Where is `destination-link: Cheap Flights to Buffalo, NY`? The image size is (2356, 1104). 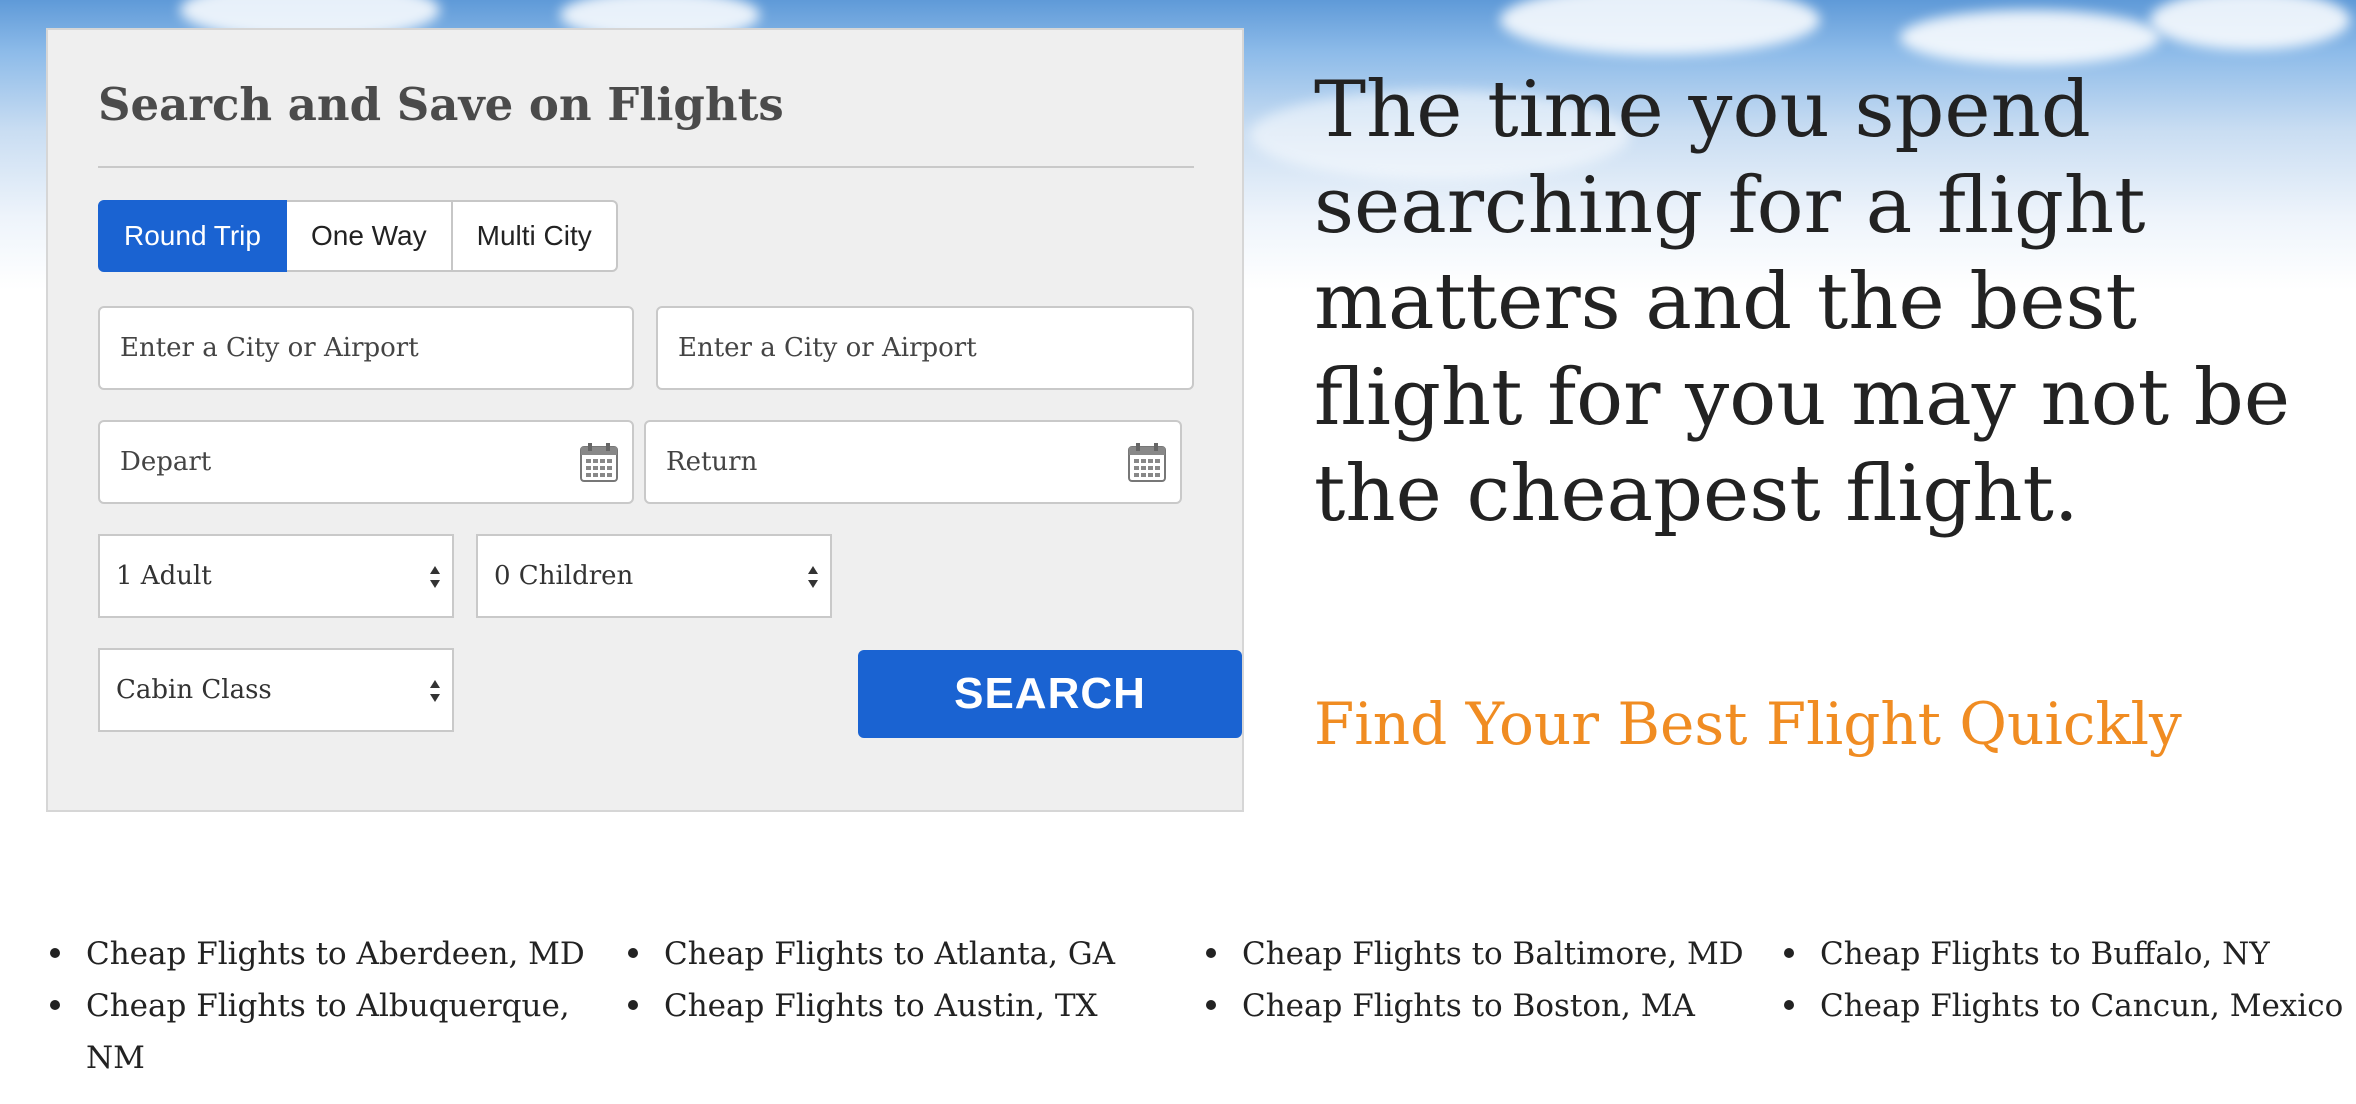 destination-link: Cheap Flights to Buffalo, NY is located at coordinates (2068, 954).